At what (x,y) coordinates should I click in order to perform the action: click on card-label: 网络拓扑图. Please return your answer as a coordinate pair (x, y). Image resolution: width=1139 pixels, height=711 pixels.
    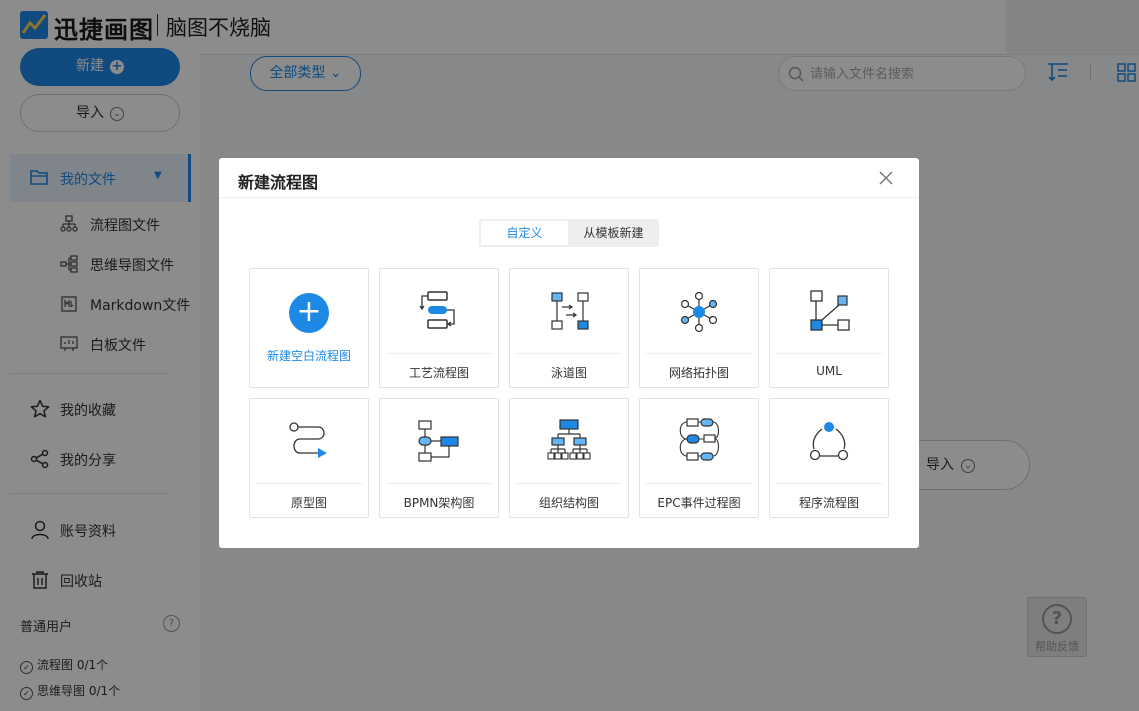
    Looking at the image, I should click on (698, 373).